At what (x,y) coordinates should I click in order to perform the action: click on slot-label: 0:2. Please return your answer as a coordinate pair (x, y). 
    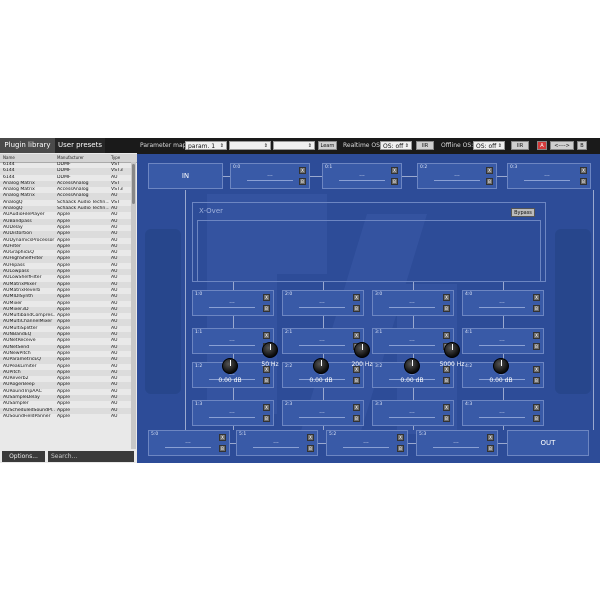
    Looking at the image, I should click on (424, 167).